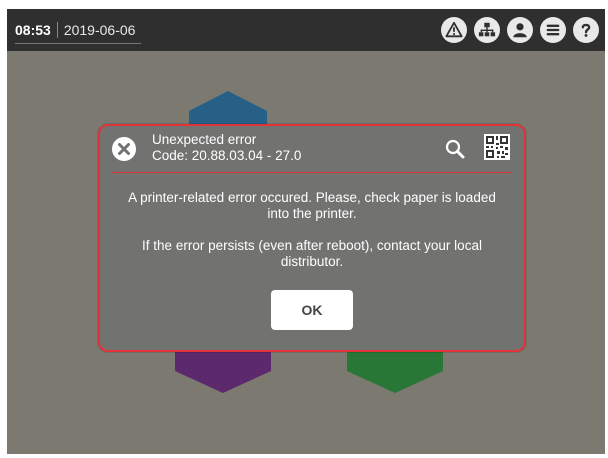  I want to click on clock-date: 2019-06-06, so click(99, 30).